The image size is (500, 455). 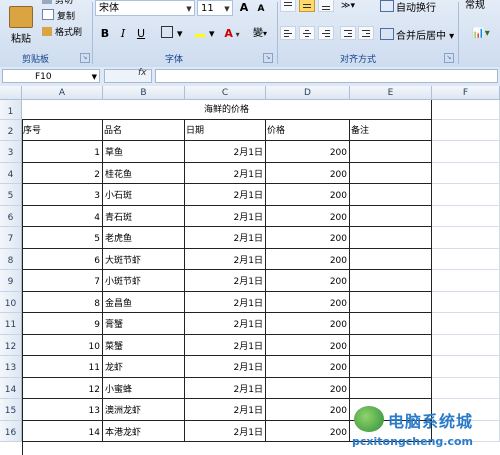 What do you see at coordinates (62, 410) in the screenshot?
I see `table-cell-no: 13` at bounding box center [62, 410].